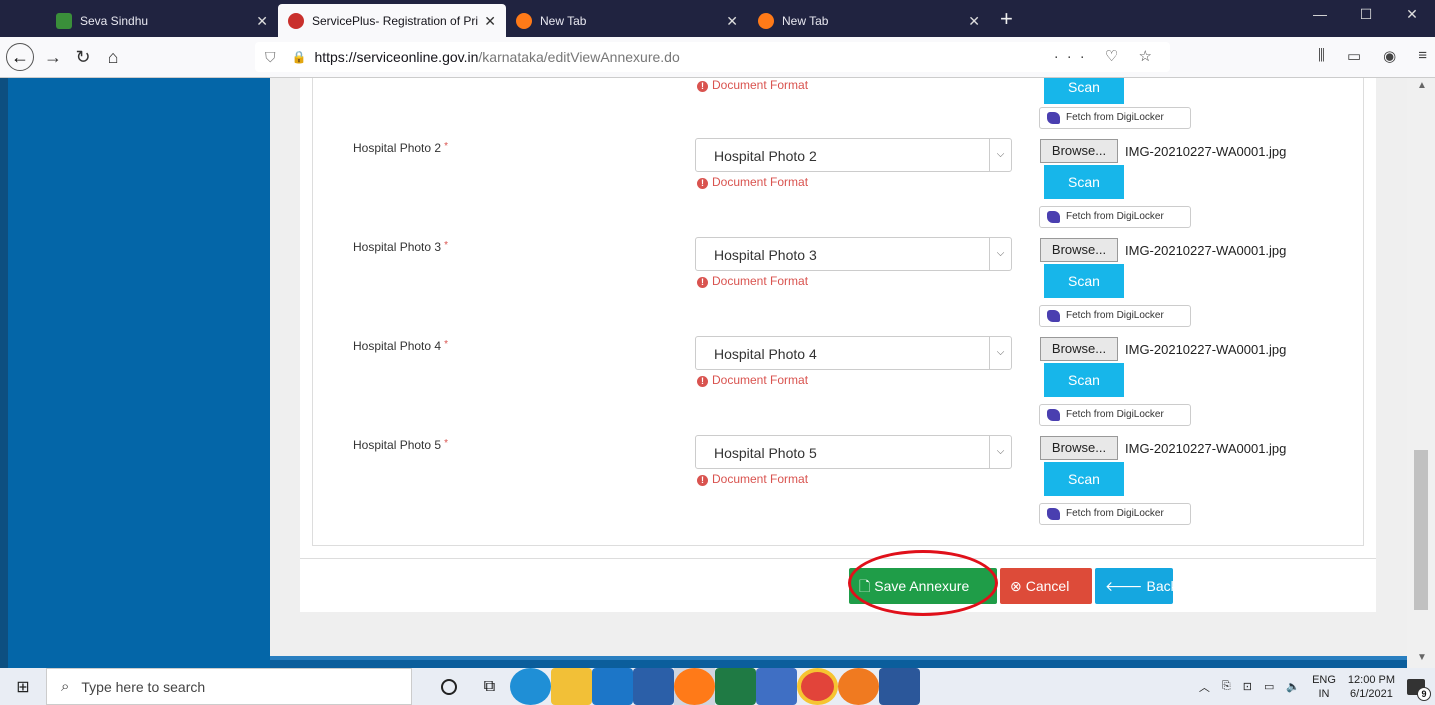 This screenshot has height=705, width=1435. I want to click on app-icon-orange, so click(858, 686).